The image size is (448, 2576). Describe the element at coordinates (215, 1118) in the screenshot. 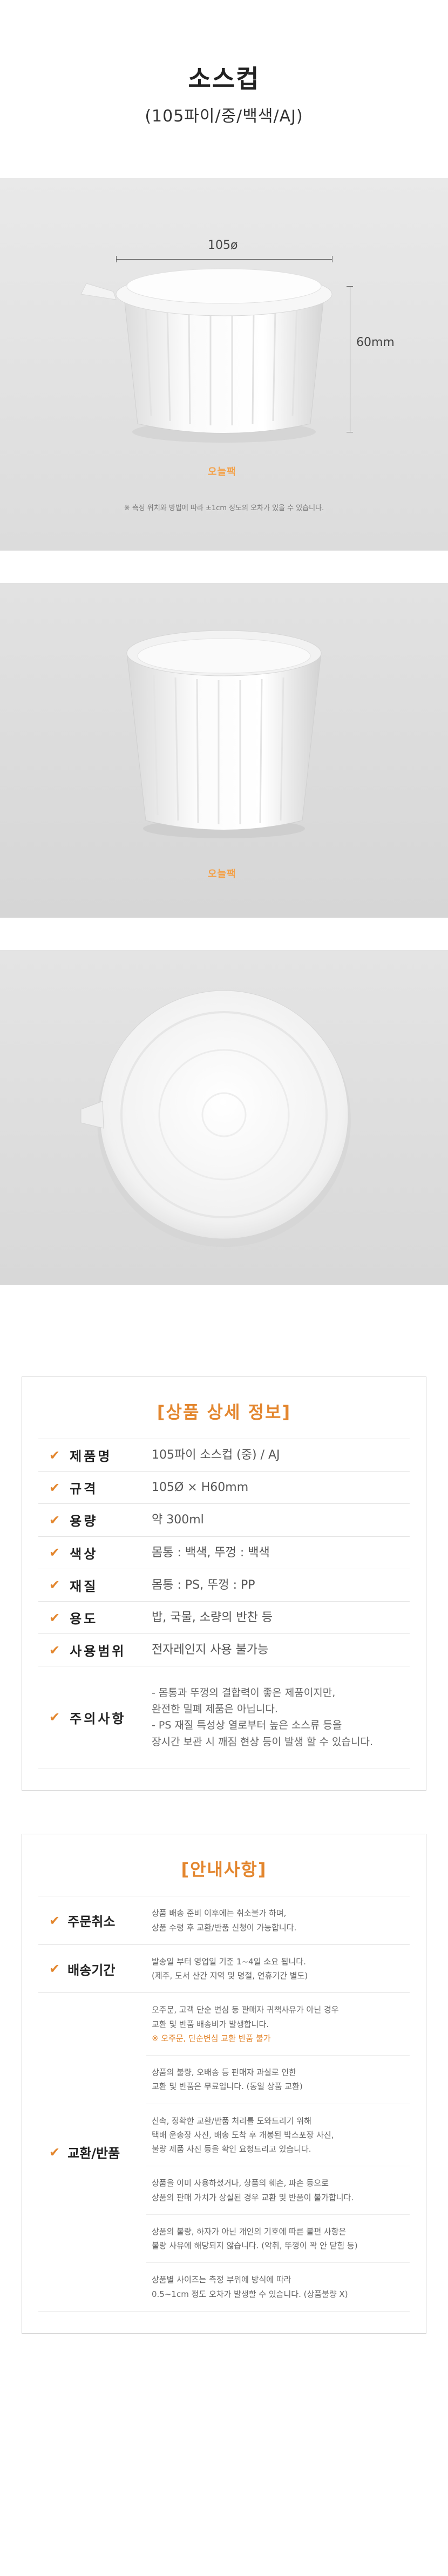

I see `lid-top-illustration` at that location.